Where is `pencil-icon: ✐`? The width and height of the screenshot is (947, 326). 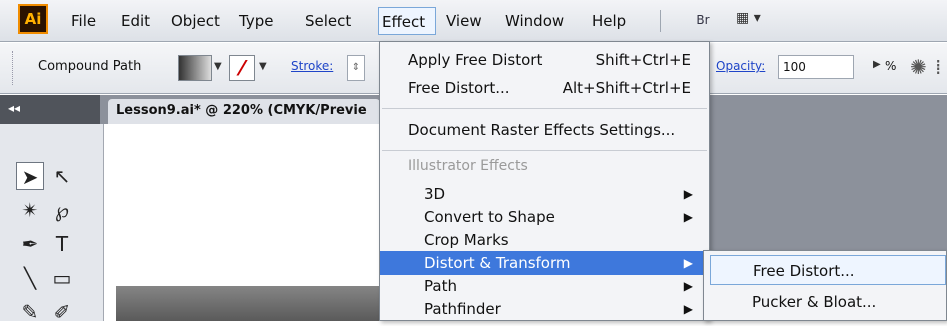
pencil-icon: ✐ is located at coordinates (62, 312).